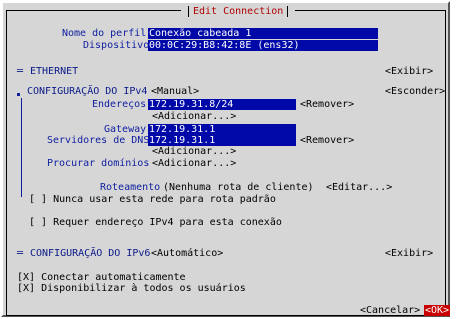  I want to click on remove-address-button: <Remover>, so click(327, 104).